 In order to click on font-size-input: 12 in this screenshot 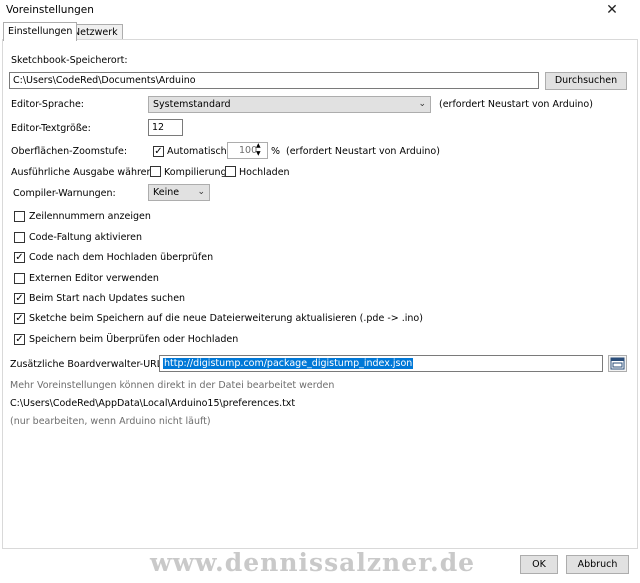, I will do `click(165, 127)`.